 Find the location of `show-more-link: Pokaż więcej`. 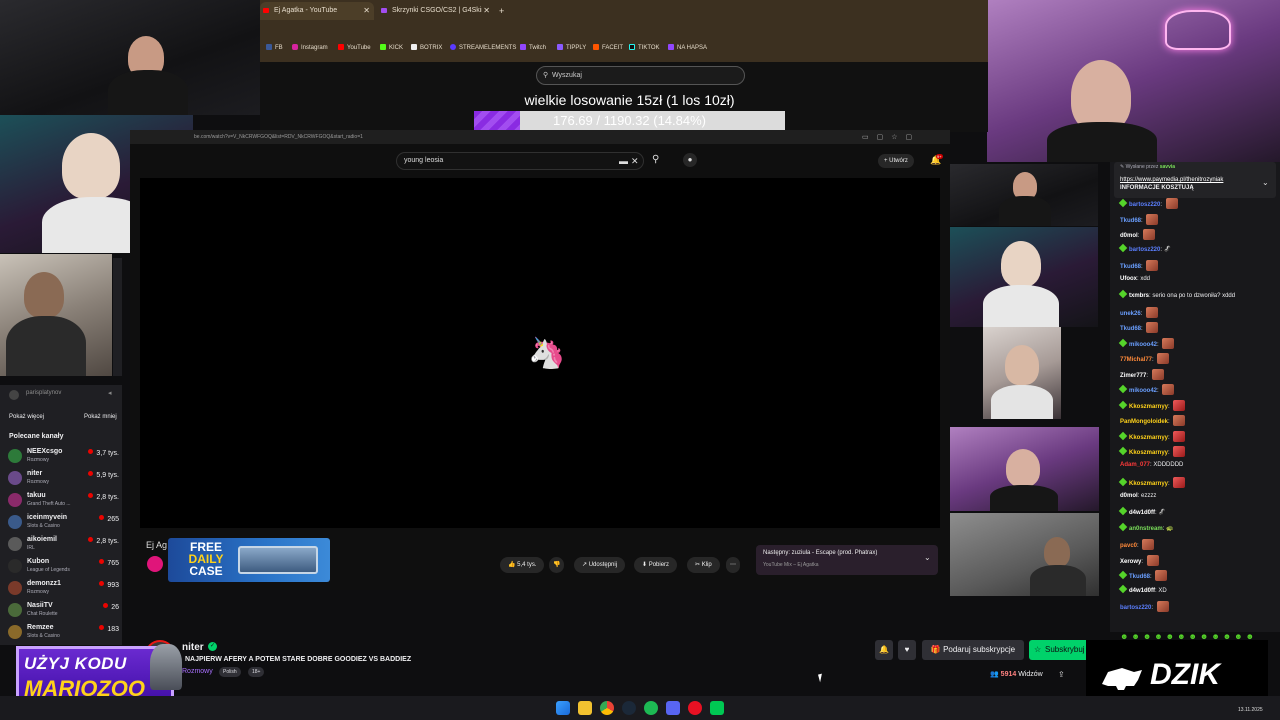

show-more-link: Pokaż więcej is located at coordinates (26, 417).